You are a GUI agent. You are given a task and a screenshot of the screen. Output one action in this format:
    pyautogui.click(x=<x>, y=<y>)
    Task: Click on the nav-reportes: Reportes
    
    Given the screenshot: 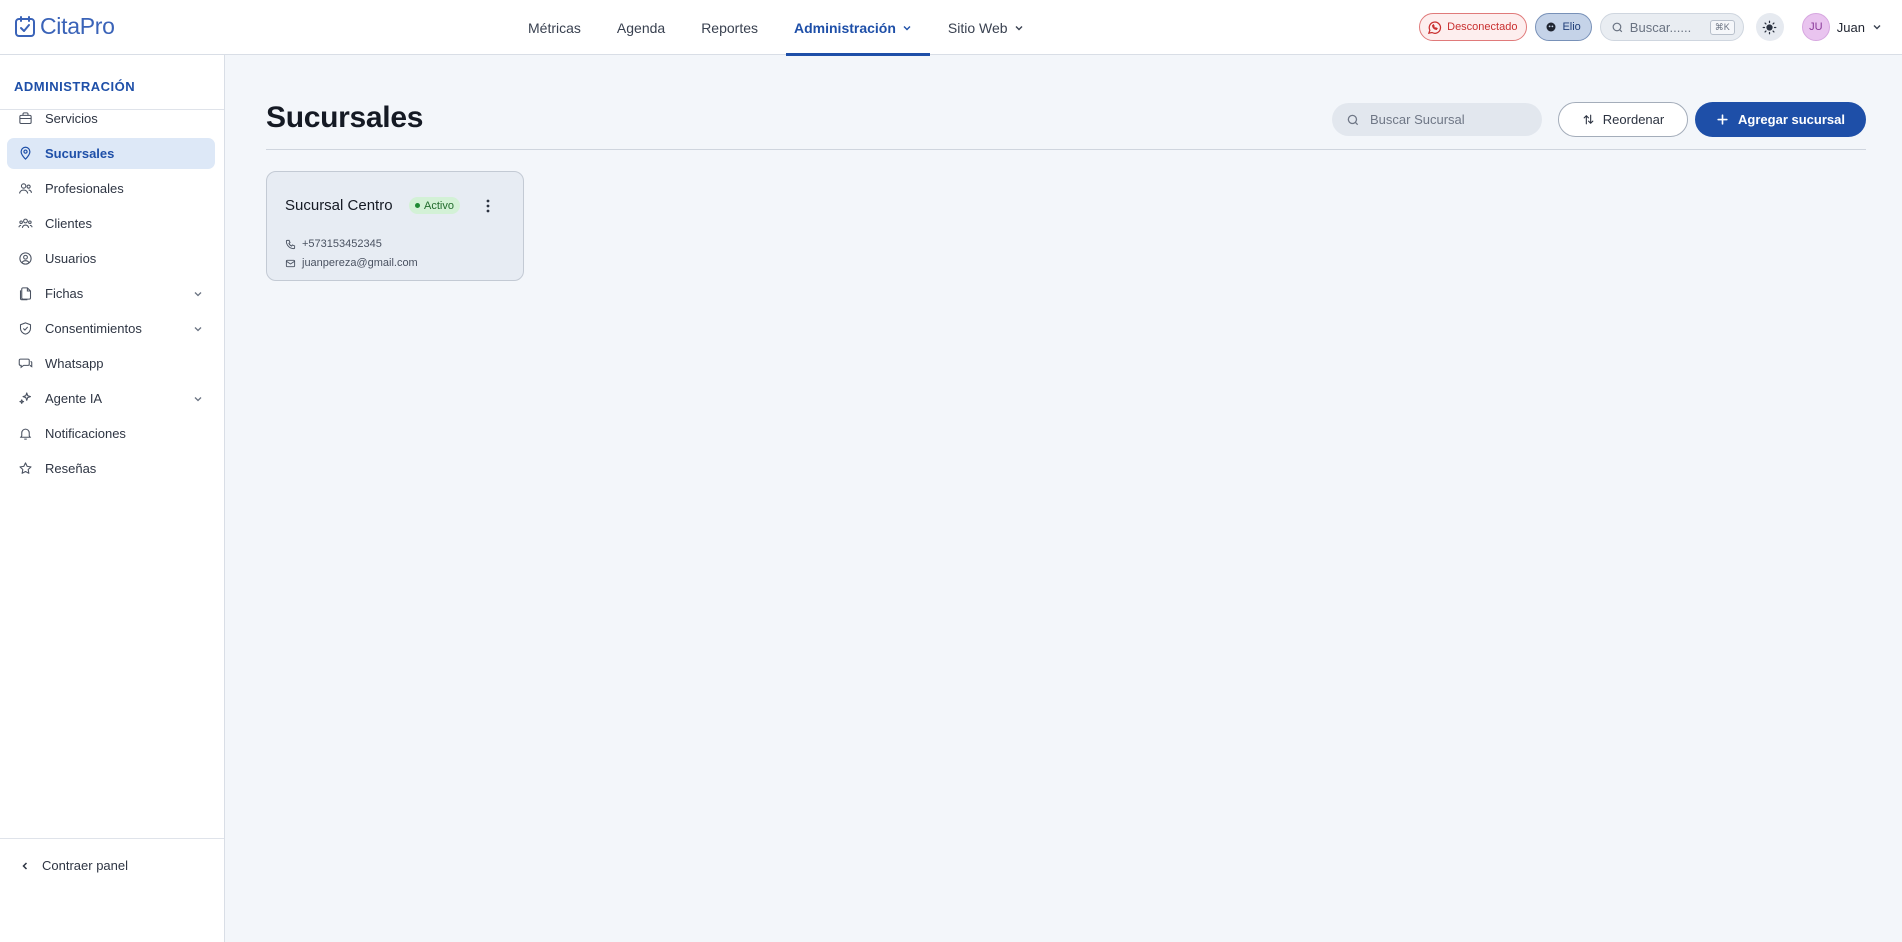 What is the action you would take?
    pyautogui.click(x=729, y=27)
    